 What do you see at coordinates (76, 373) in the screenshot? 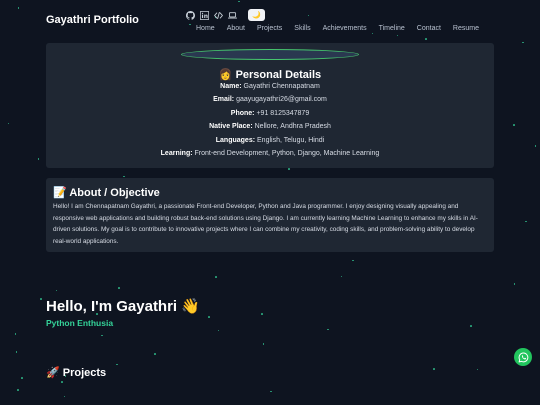
I see `projects-heading: 🚀 Projects` at bounding box center [76, 373].